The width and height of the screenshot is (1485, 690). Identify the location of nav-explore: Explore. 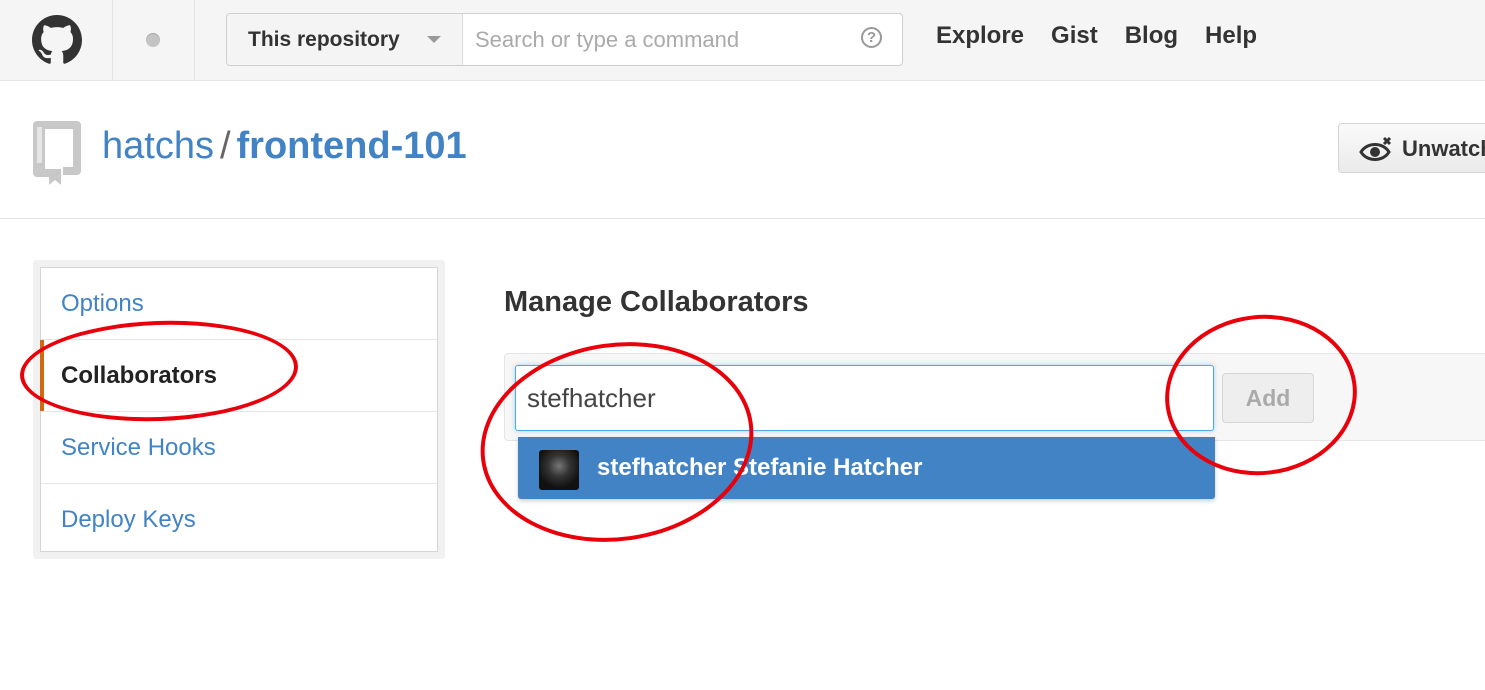
(980, 36).